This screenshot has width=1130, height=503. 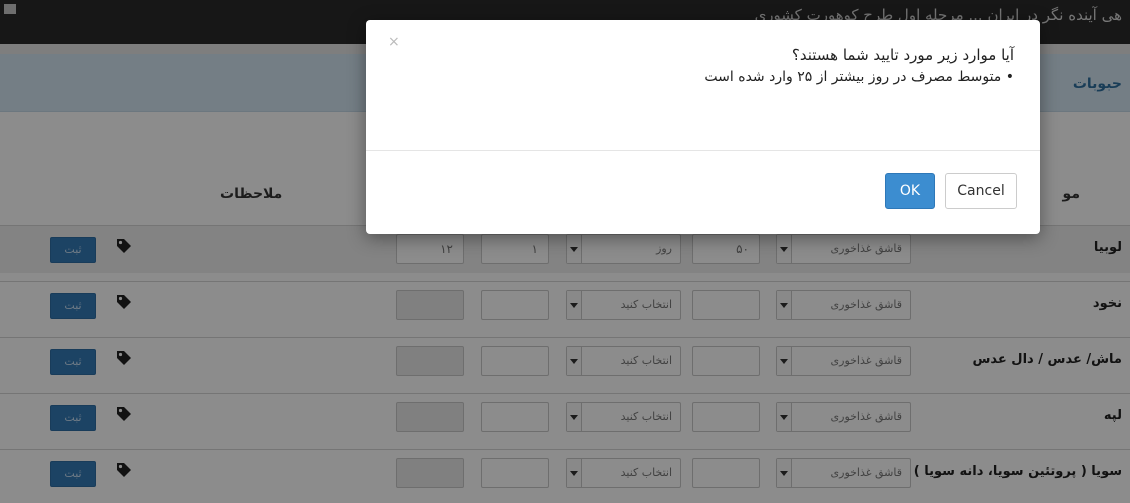 I want to click on cancel-button: Cancel, so click(x=981, y=191).